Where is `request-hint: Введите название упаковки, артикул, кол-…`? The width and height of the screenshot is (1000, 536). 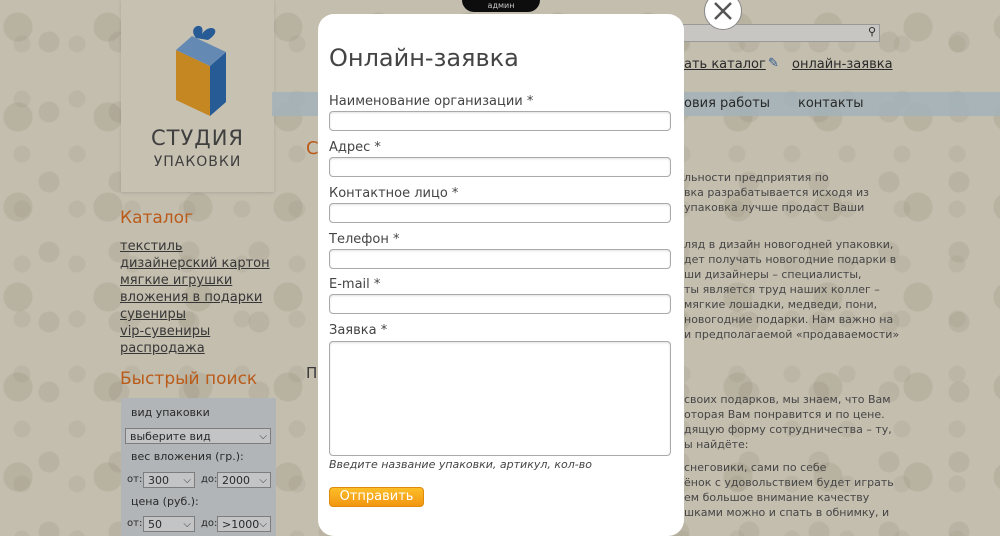
request-hint: Введите название упаковки, артикул, кол-… is located at coordinates (460, 464).